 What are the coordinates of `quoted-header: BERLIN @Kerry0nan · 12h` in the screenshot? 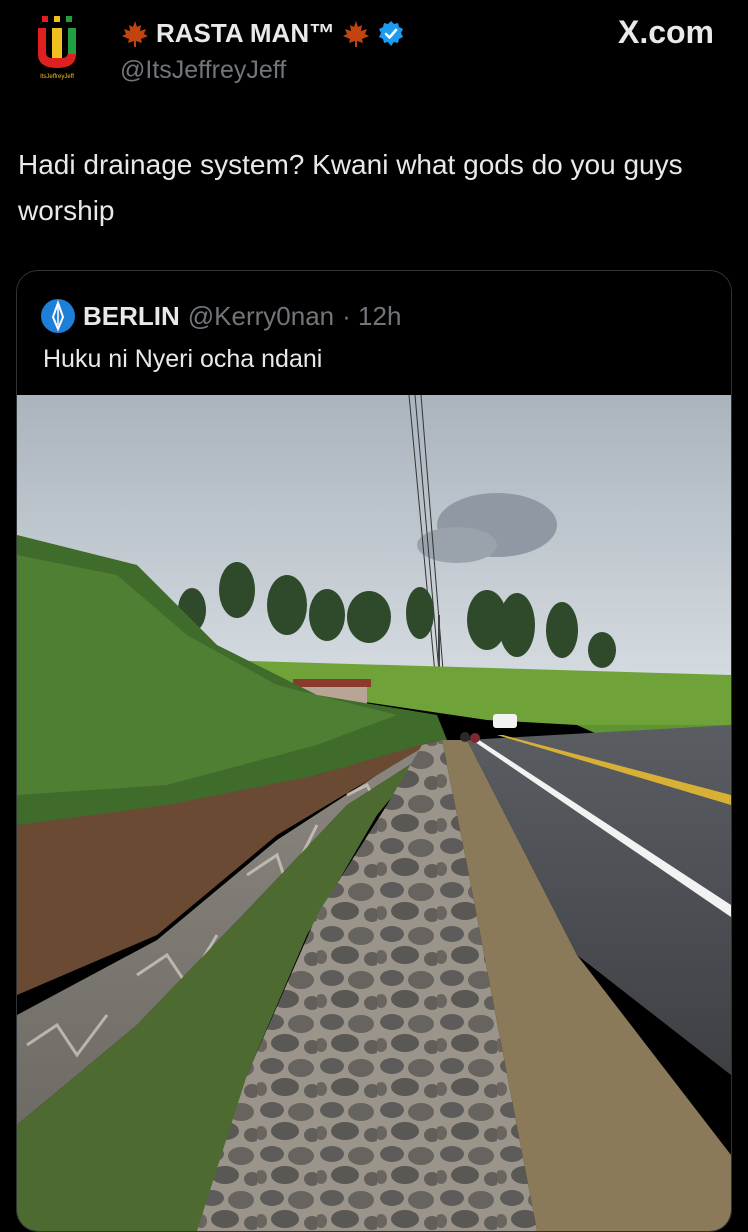 It's located at (221, 316).